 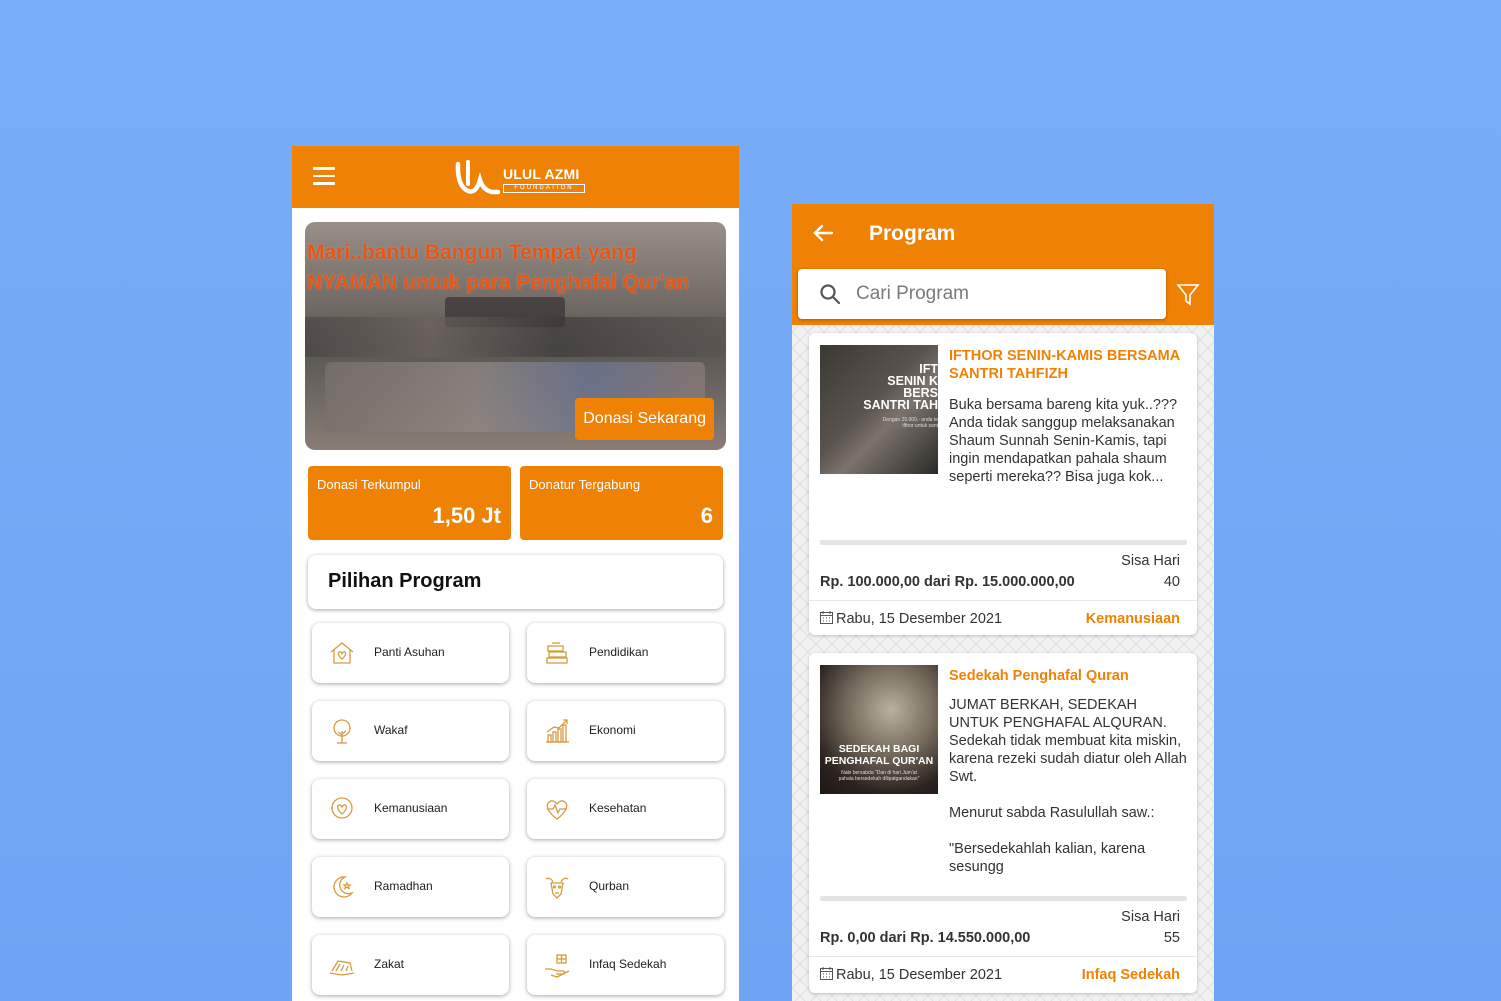 What do you see at coordinates (391, 730) in the screenshot?
I see `category-label: Wakaf` at bounding box center [391, 730].